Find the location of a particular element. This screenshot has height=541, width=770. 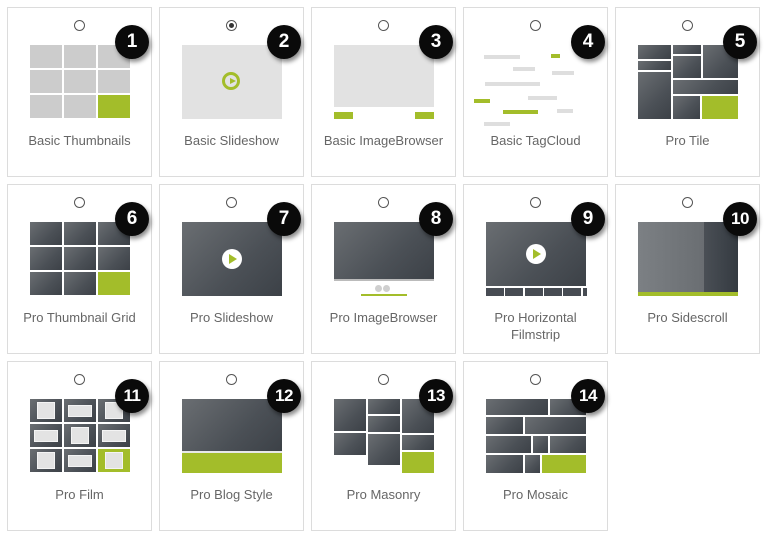

pro-blog-style-preview-image is located at coordinates (232, 436).